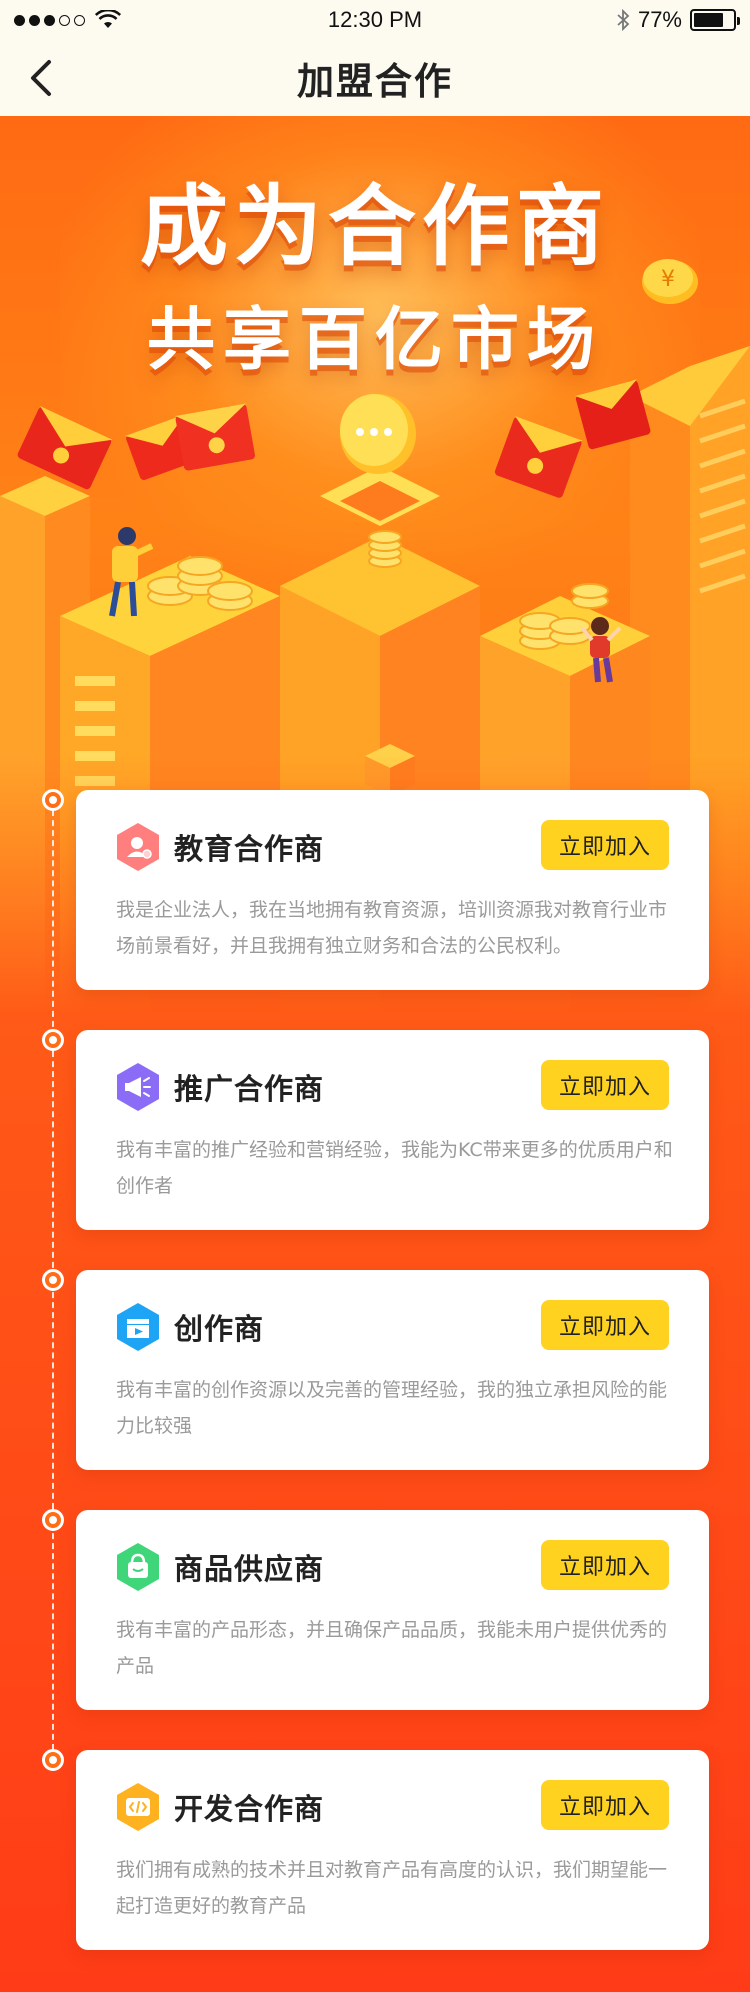 Image resolution: width=750 pixels, height=1992 pixels. I want to click on wifi-icon, so click(108, 19).